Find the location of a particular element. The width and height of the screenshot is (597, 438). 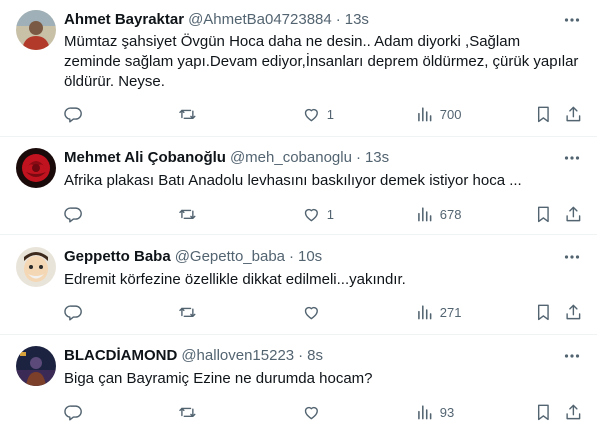

views-count: 678 is located at coordinates (450, 214).